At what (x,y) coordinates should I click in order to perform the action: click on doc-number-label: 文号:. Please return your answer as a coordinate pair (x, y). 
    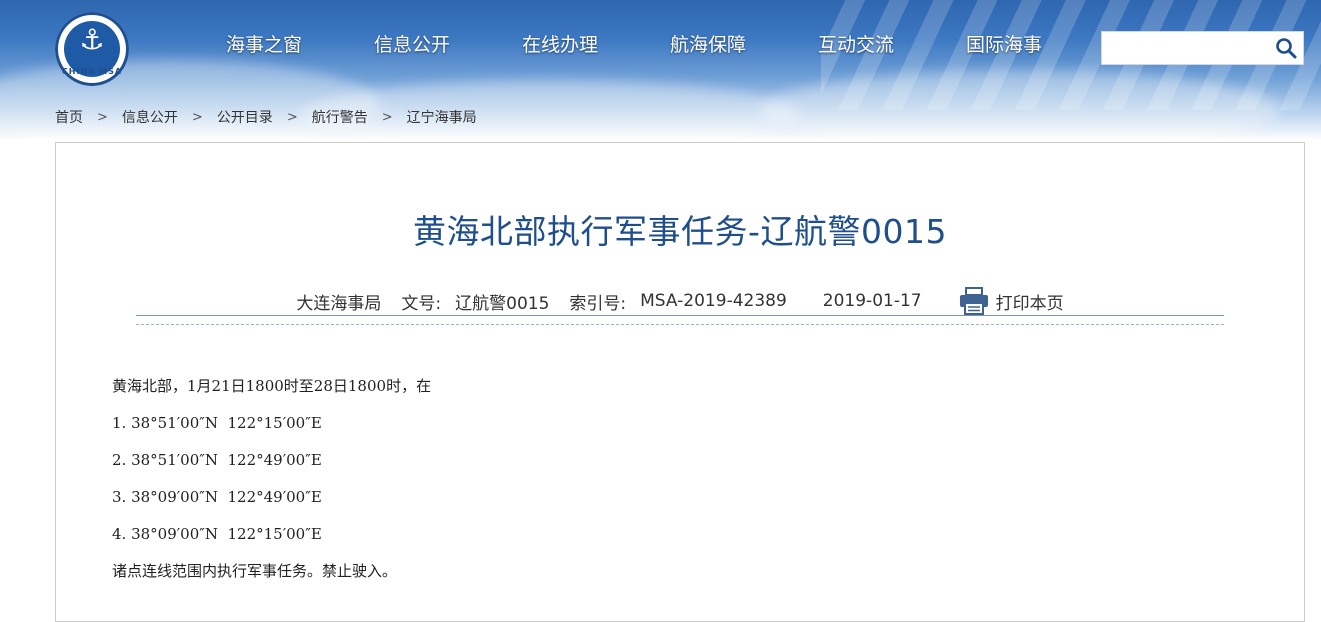
    Looking at the image, I should click on (421, 303).